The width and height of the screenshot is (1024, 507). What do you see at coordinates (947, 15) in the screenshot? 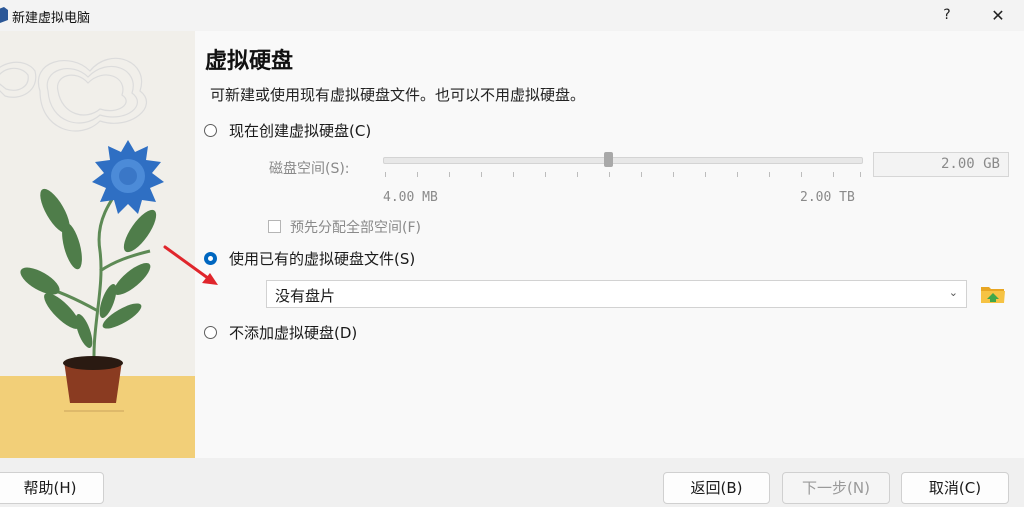
I see `help-icon: ?` at bounding box center [947, 15].